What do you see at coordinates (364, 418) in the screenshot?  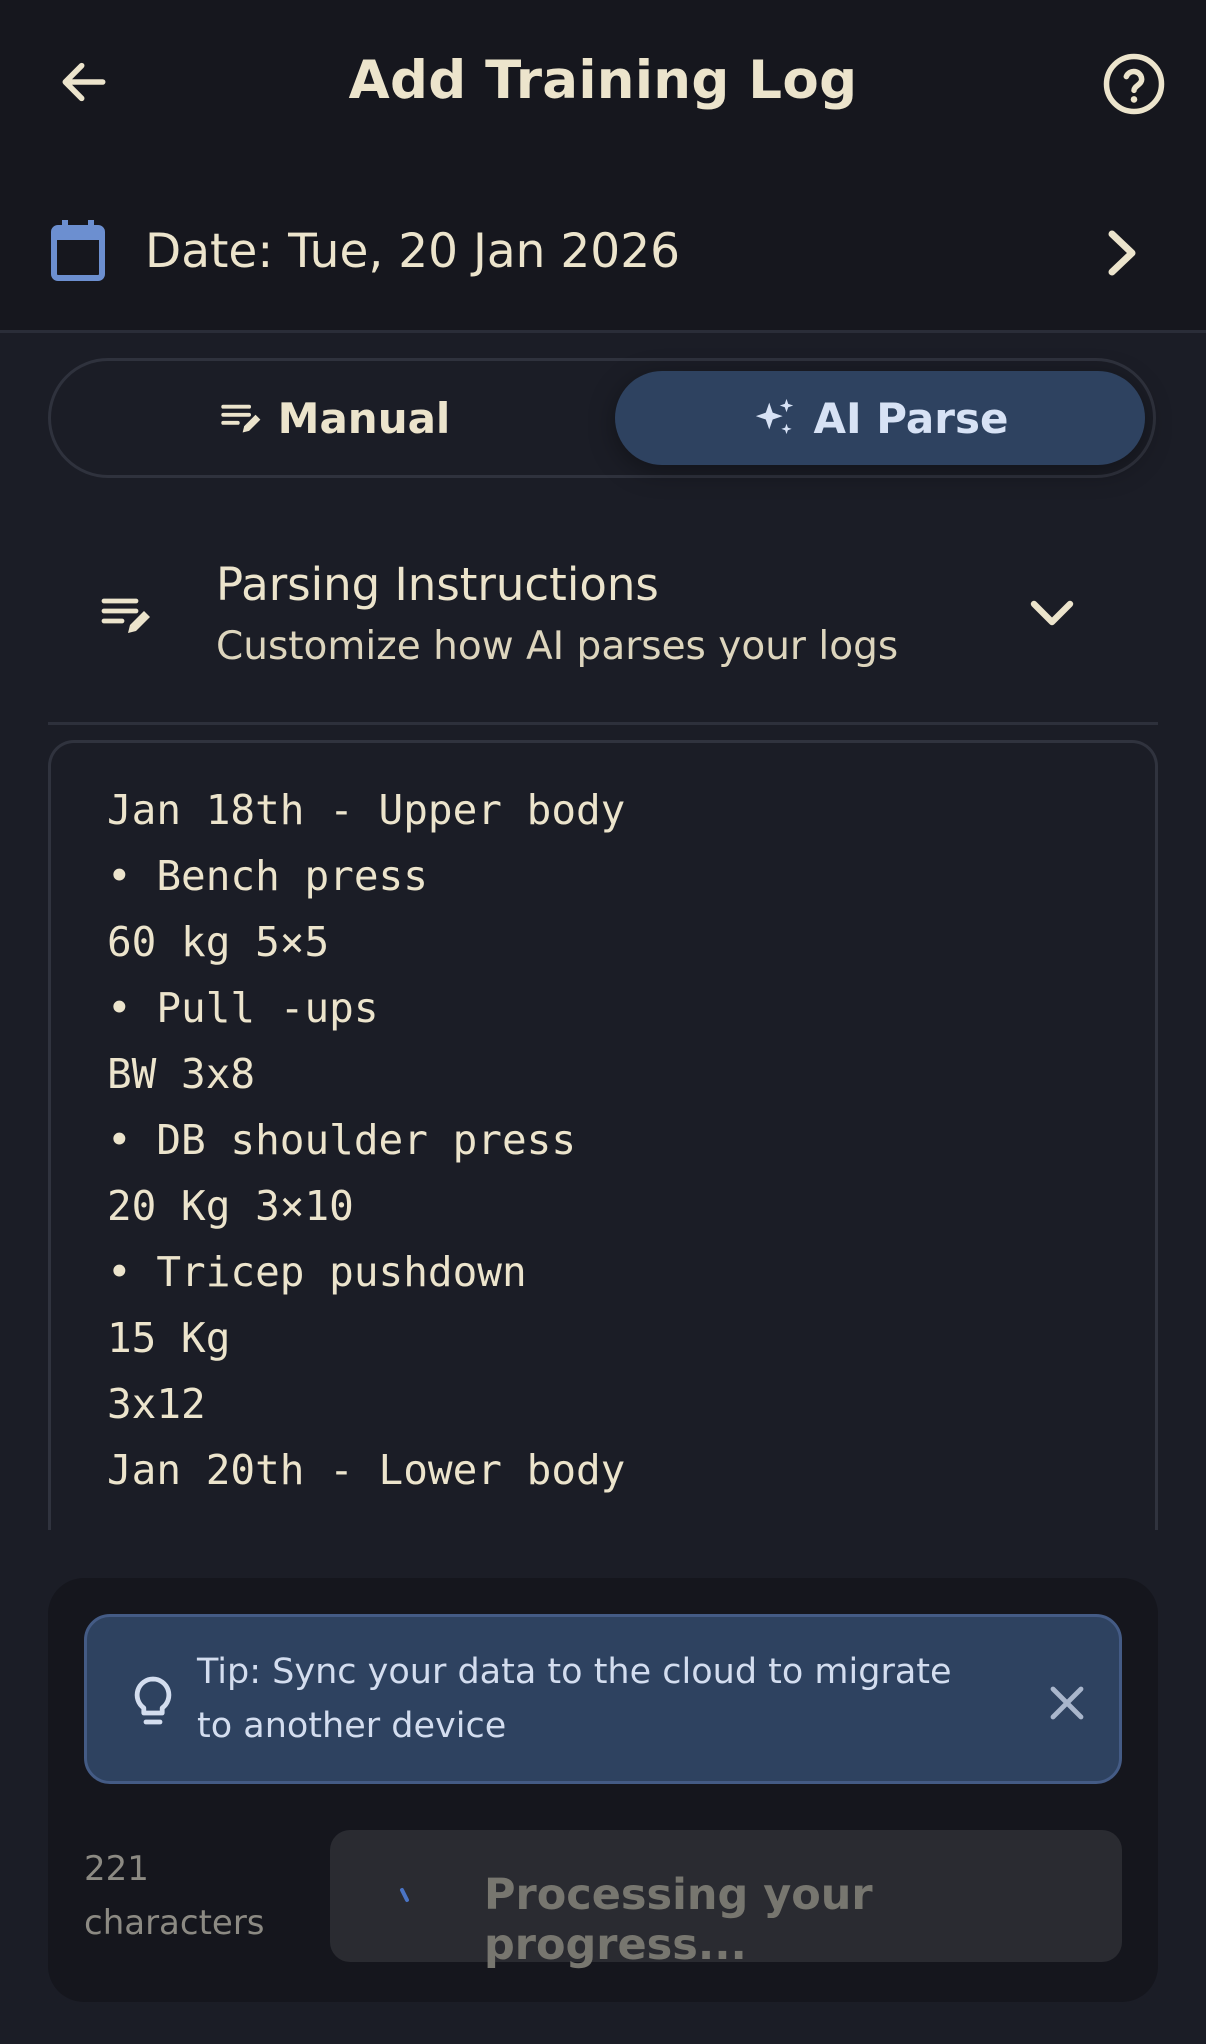 I see `tab-manual-label: Manual` at bounding box center [364, 418].